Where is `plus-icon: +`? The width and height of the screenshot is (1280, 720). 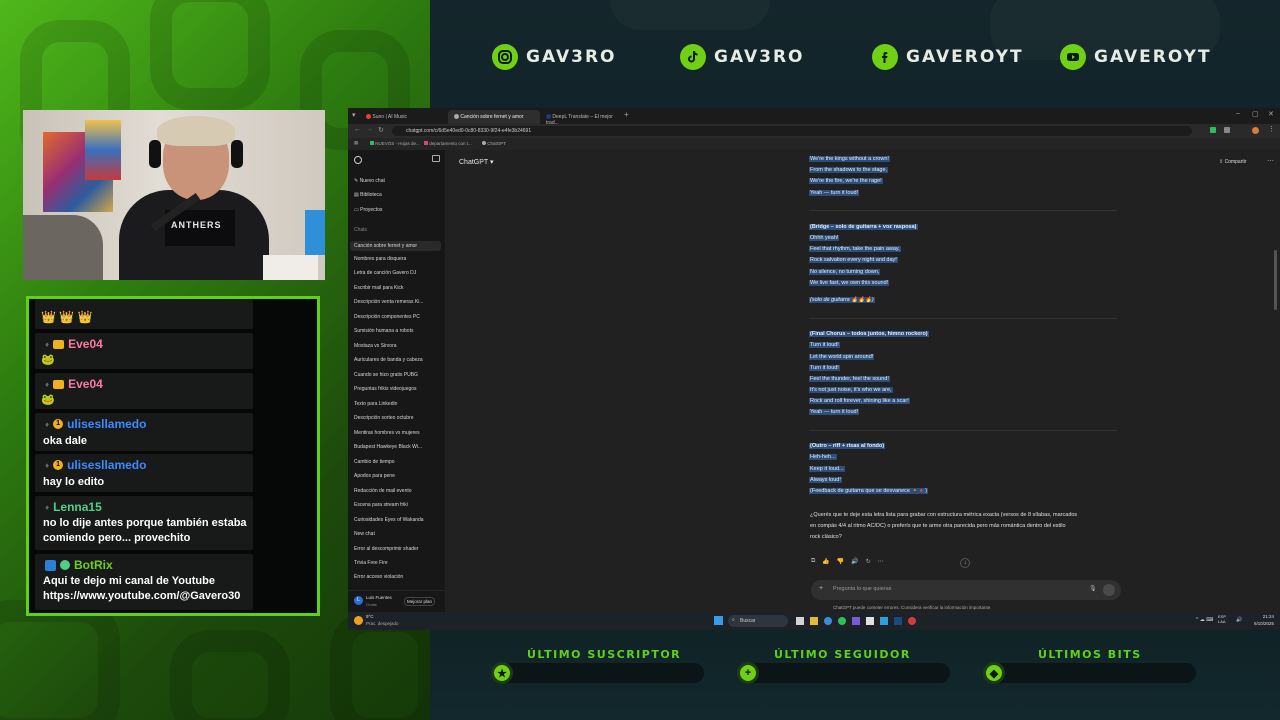
plus-icon: + is located at coordinates (748, 673).